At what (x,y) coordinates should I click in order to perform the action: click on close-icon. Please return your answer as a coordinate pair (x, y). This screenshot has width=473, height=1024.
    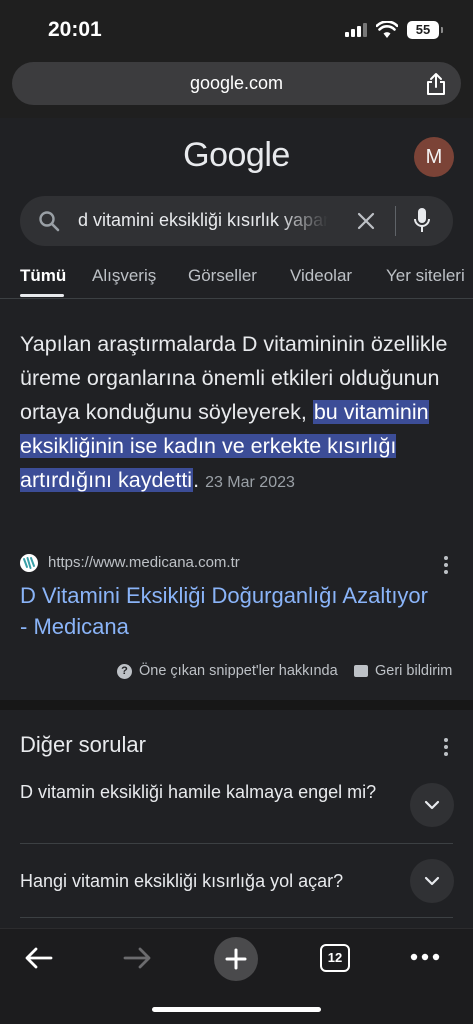
    Looking at the image, I should click on (366, 221).